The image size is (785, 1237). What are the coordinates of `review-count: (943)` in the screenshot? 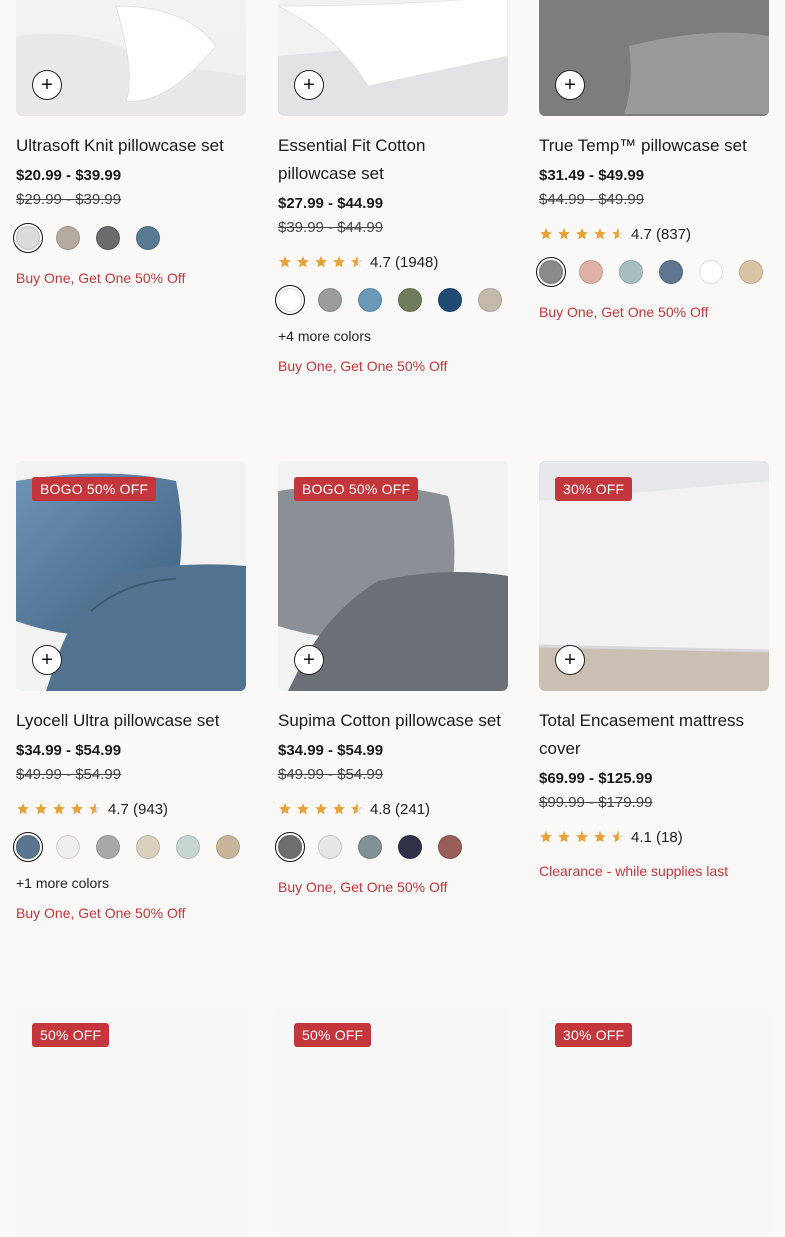 It's located at (150, 809).